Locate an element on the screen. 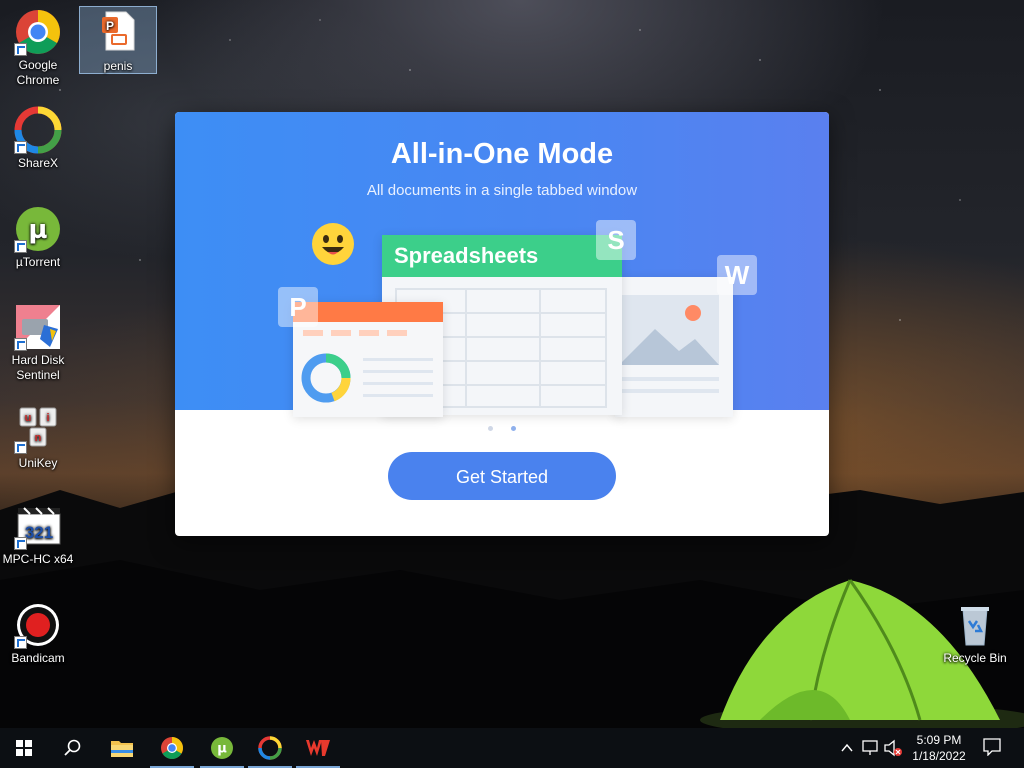 This screenshot has height=768, width=1024. desktop-icon-label: Google Chrome is located at coordinates (38, 72).